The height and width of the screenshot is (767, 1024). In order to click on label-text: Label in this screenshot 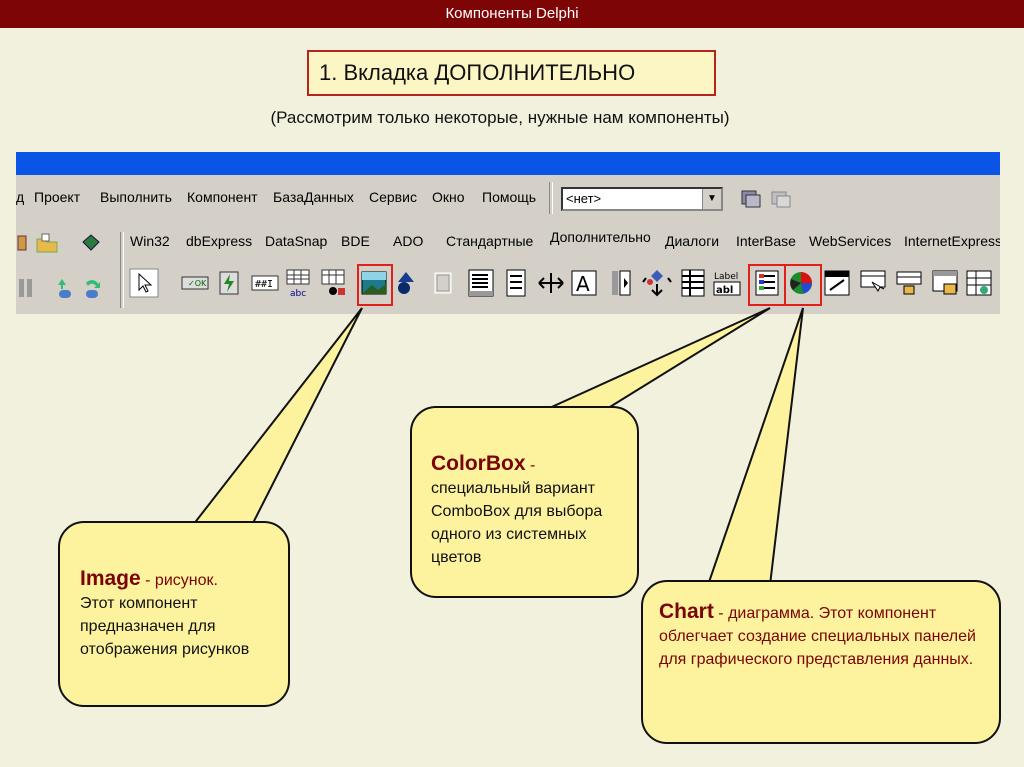, I will do `click(726, 277)`.